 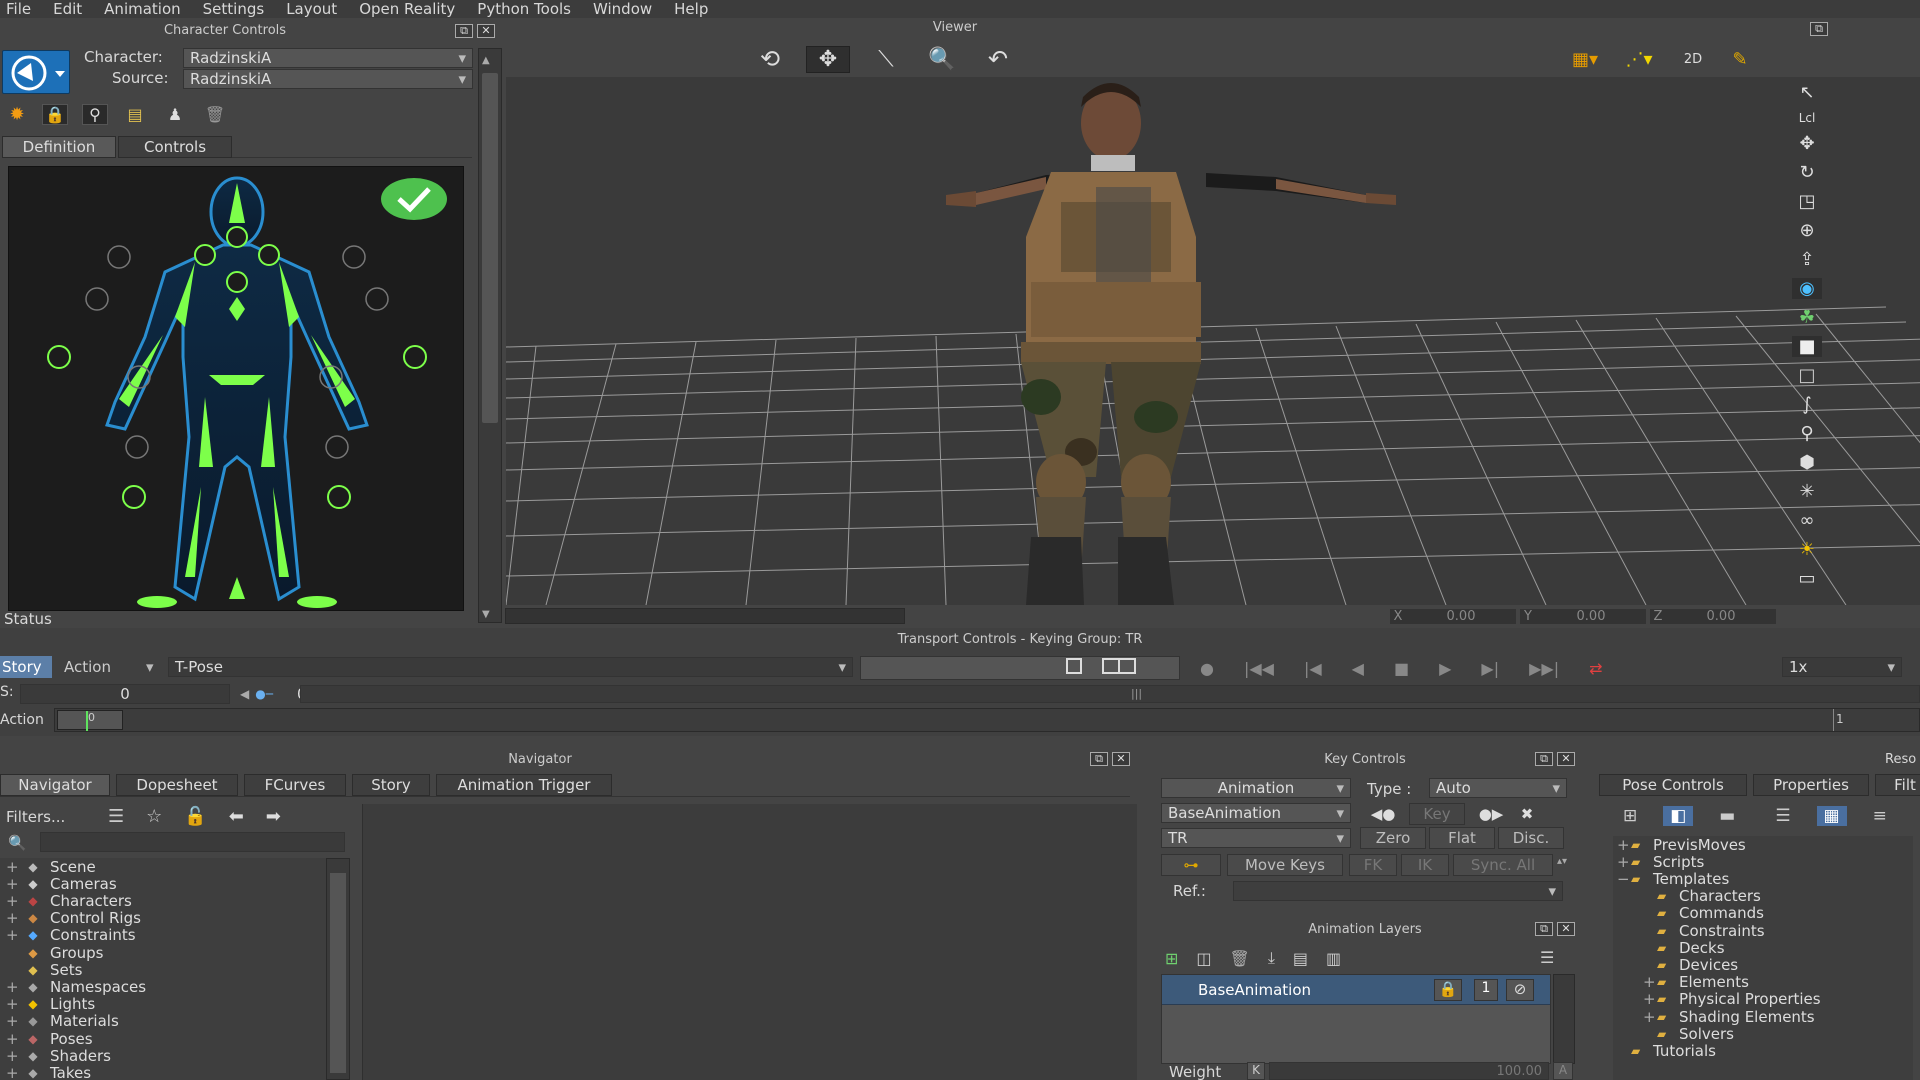 I want to click on key-lock-icon: ⊶, so click(x=1191, y=865).